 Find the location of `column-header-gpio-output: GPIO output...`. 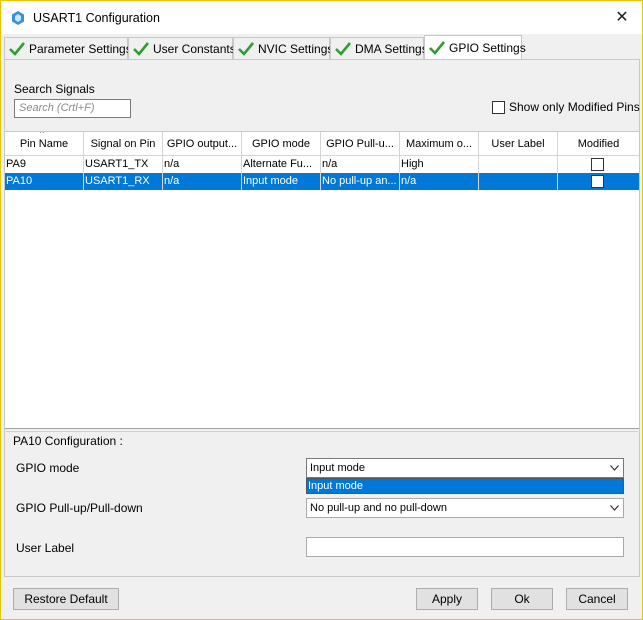

column-header-gpio-output: GPIO output... is located at coordinates (202, 144).